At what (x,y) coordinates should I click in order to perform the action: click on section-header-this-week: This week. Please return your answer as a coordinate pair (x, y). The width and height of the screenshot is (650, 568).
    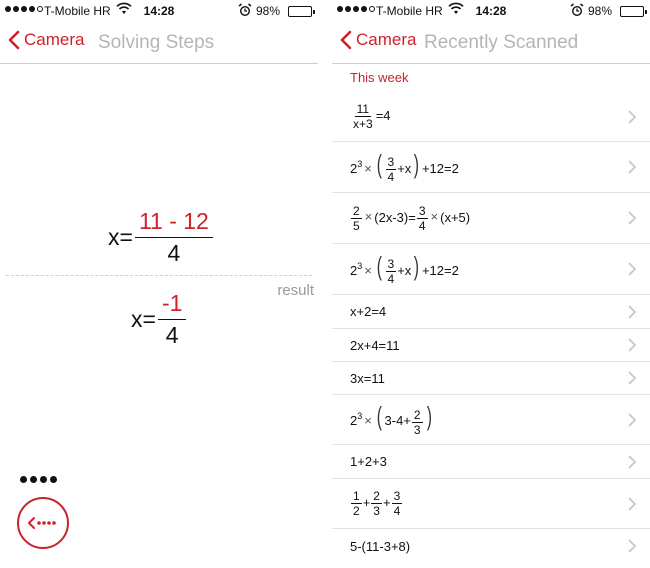
    Looking at the image, I should click on (379, 77).